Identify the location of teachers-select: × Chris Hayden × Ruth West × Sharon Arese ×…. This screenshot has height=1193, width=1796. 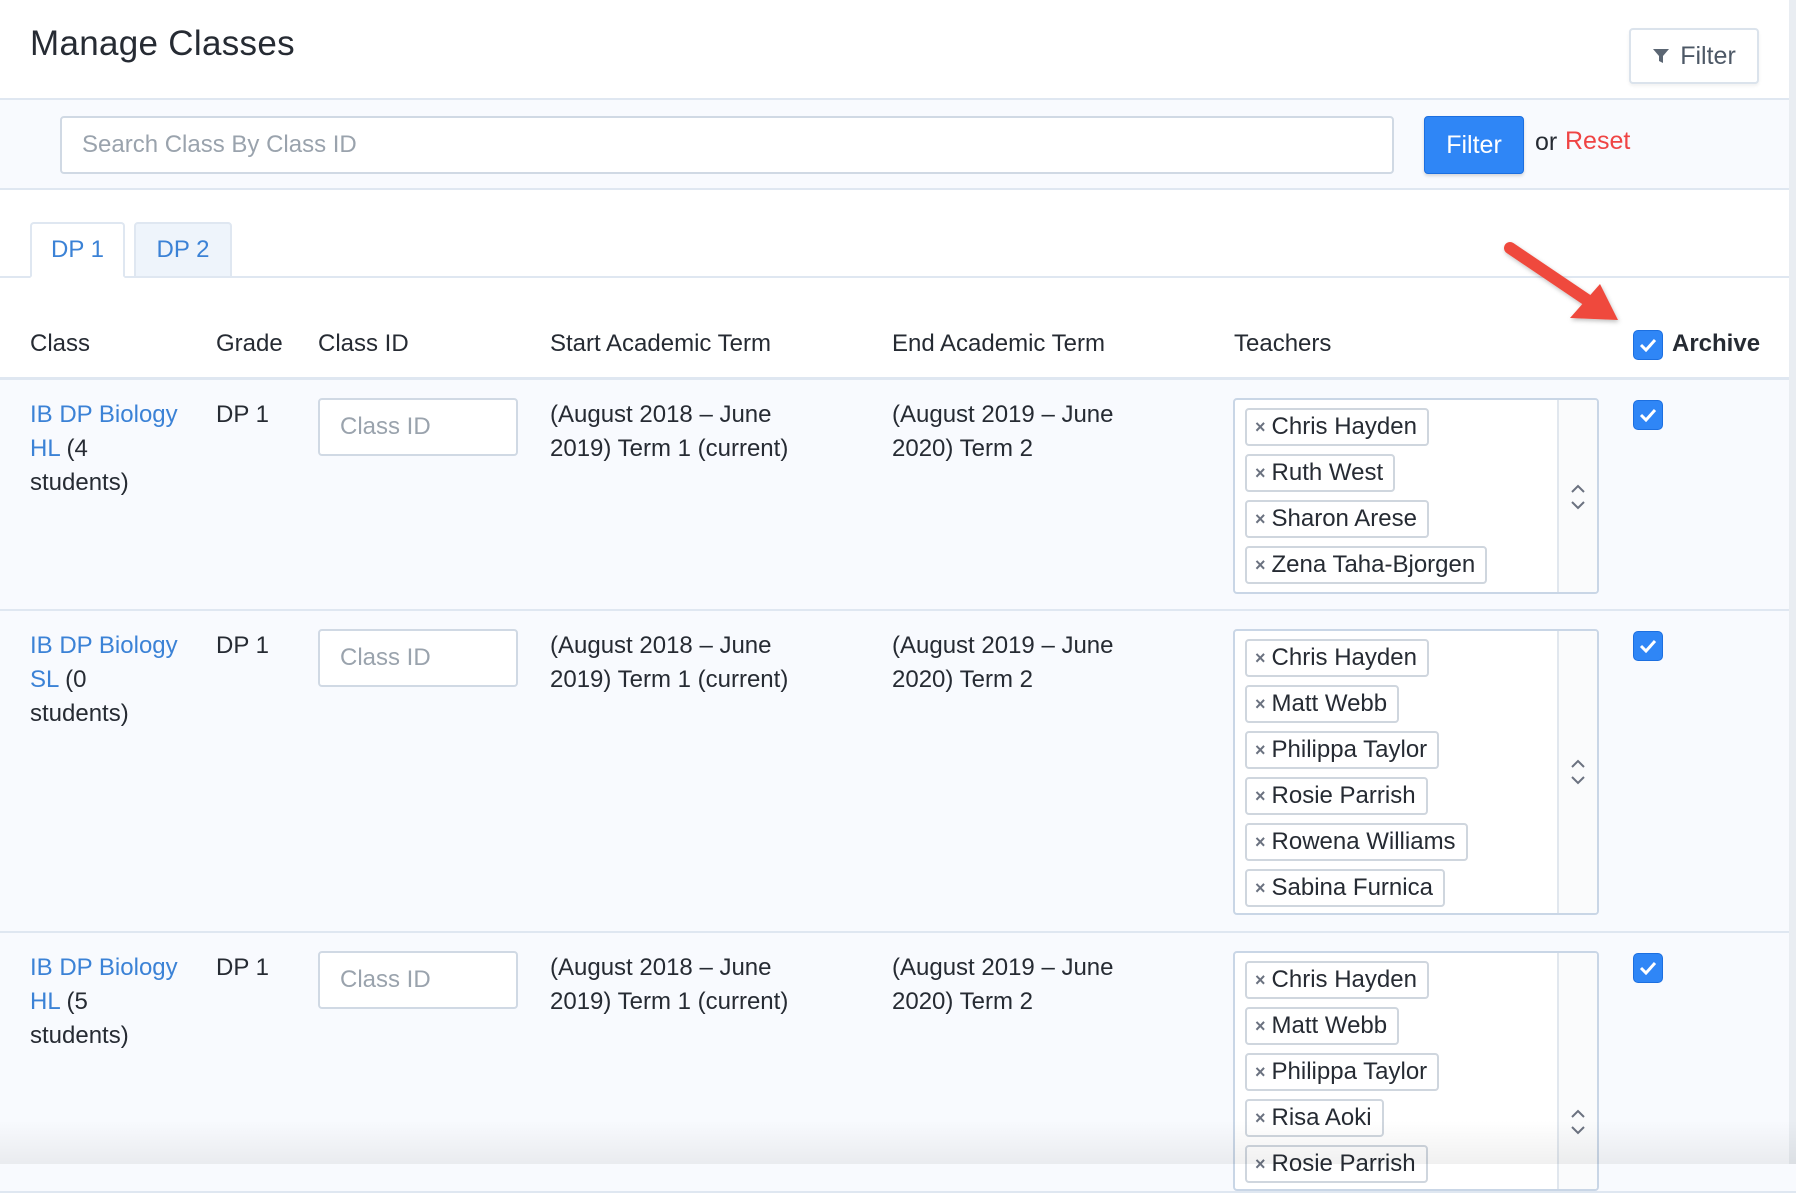
(1416, 496).